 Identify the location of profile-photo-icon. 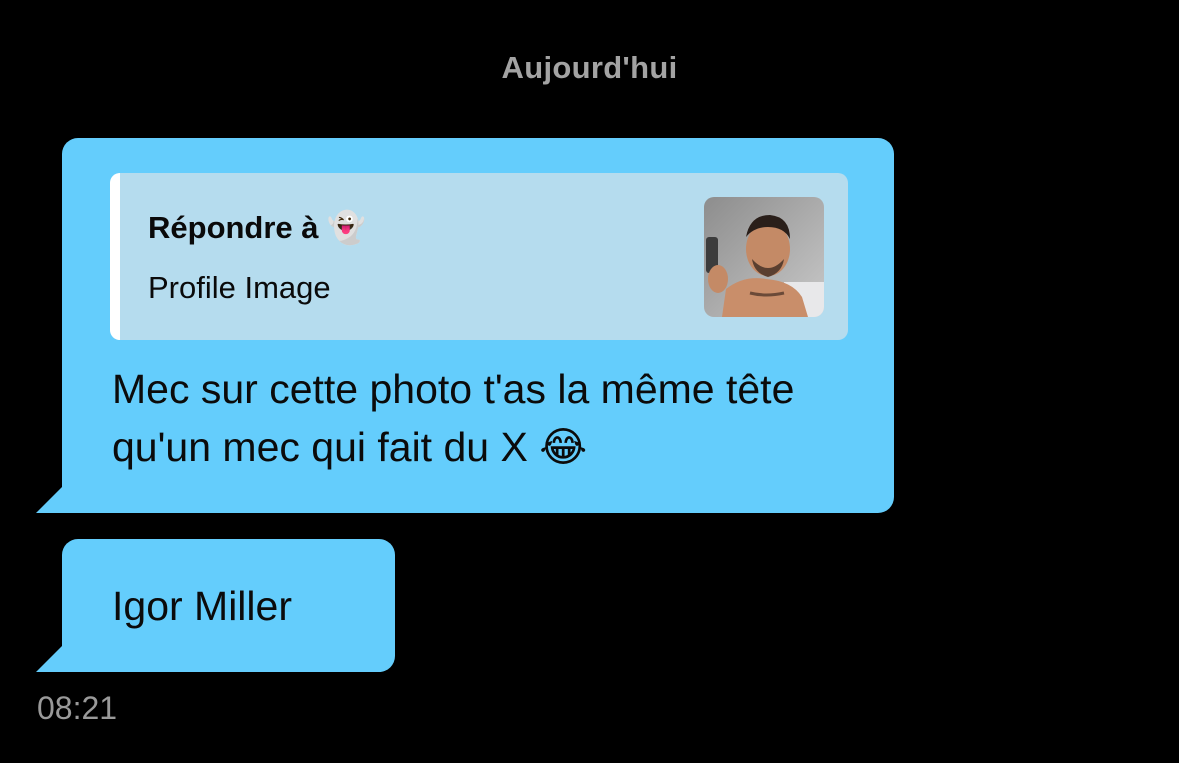
(764, 257).